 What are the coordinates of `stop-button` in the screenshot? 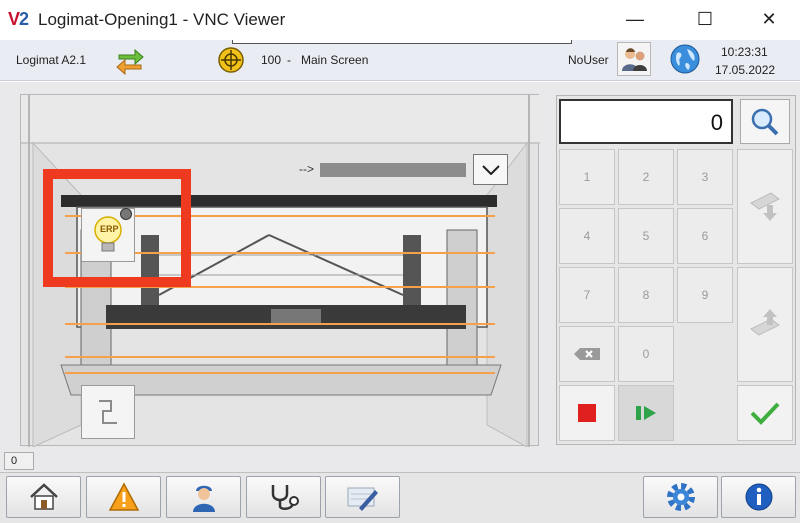 It's located at (587, 413).